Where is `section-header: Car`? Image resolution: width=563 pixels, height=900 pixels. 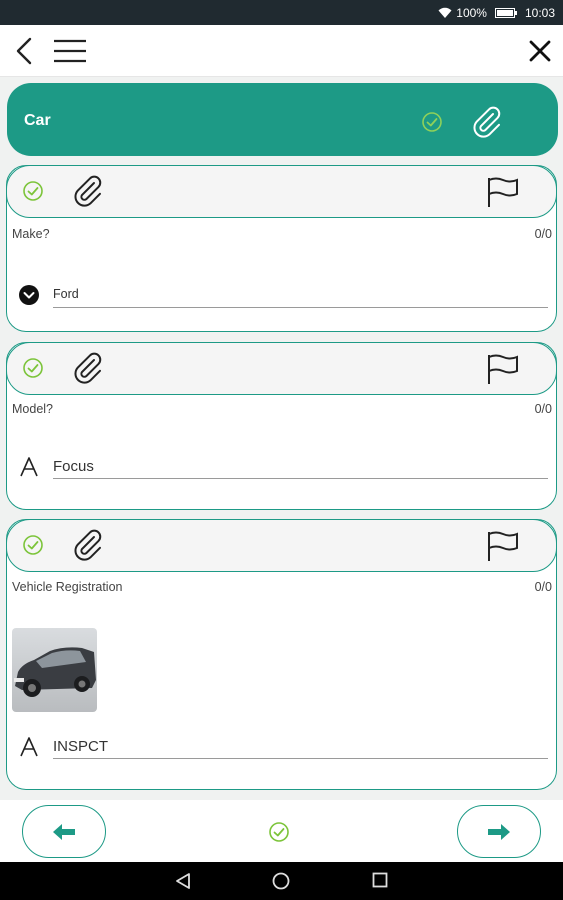
section-header: Car is located at coordinates (282, 119).